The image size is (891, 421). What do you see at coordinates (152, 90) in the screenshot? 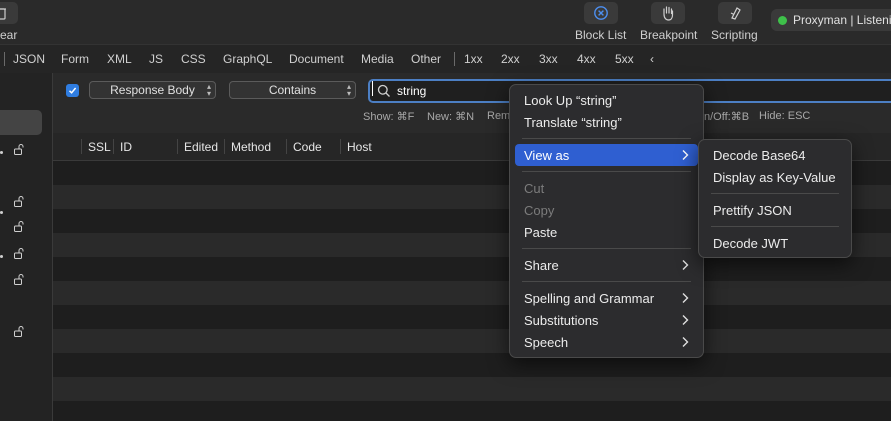
I see `scope-select: Response Body ▴ ▾` at bounding box center [152, 90].